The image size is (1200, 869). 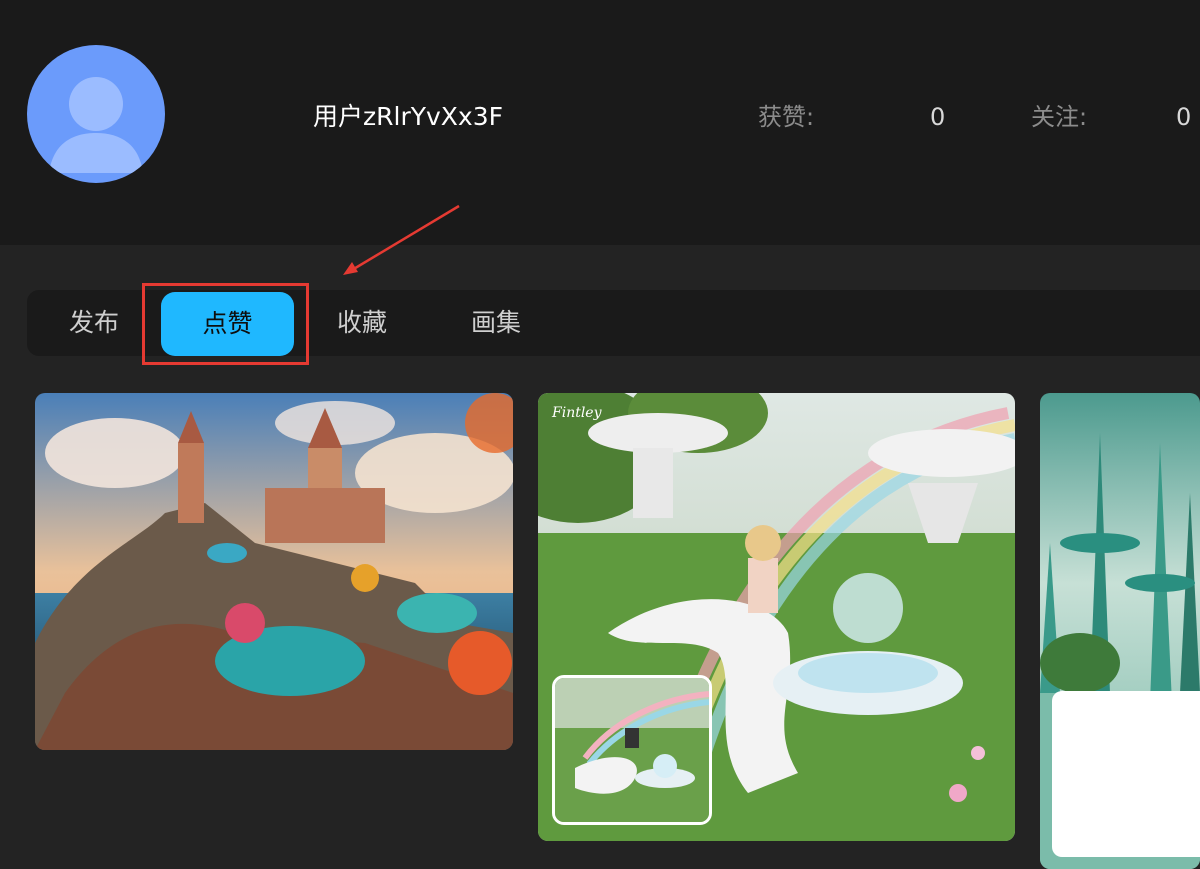 What do you see at coordinates (1120, 631) in the screenshot?
I see `gallery-card` at bounding box center [1120, 631].